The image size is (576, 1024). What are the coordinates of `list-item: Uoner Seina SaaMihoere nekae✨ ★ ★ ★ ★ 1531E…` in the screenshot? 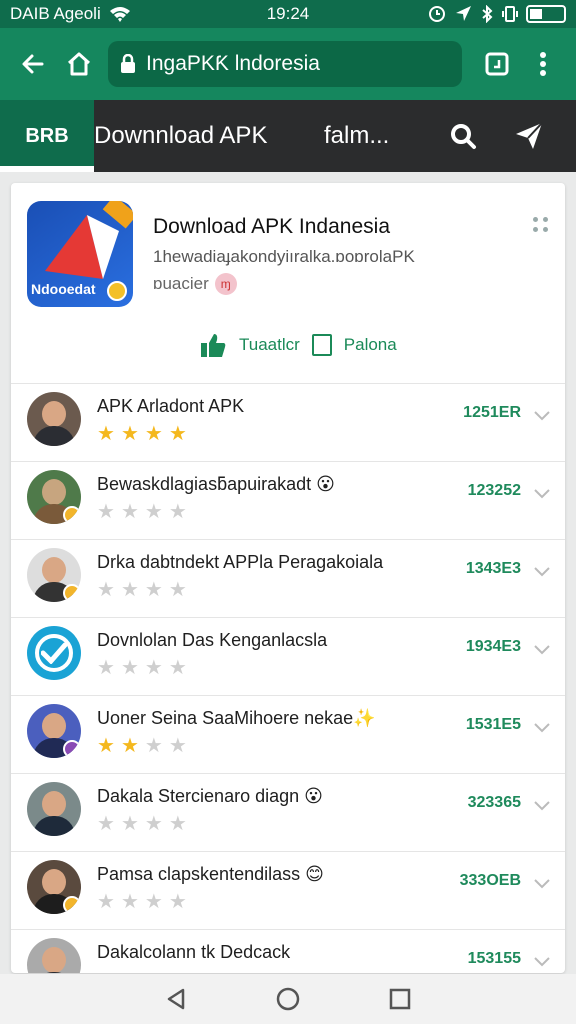 It's located at (288, 734).